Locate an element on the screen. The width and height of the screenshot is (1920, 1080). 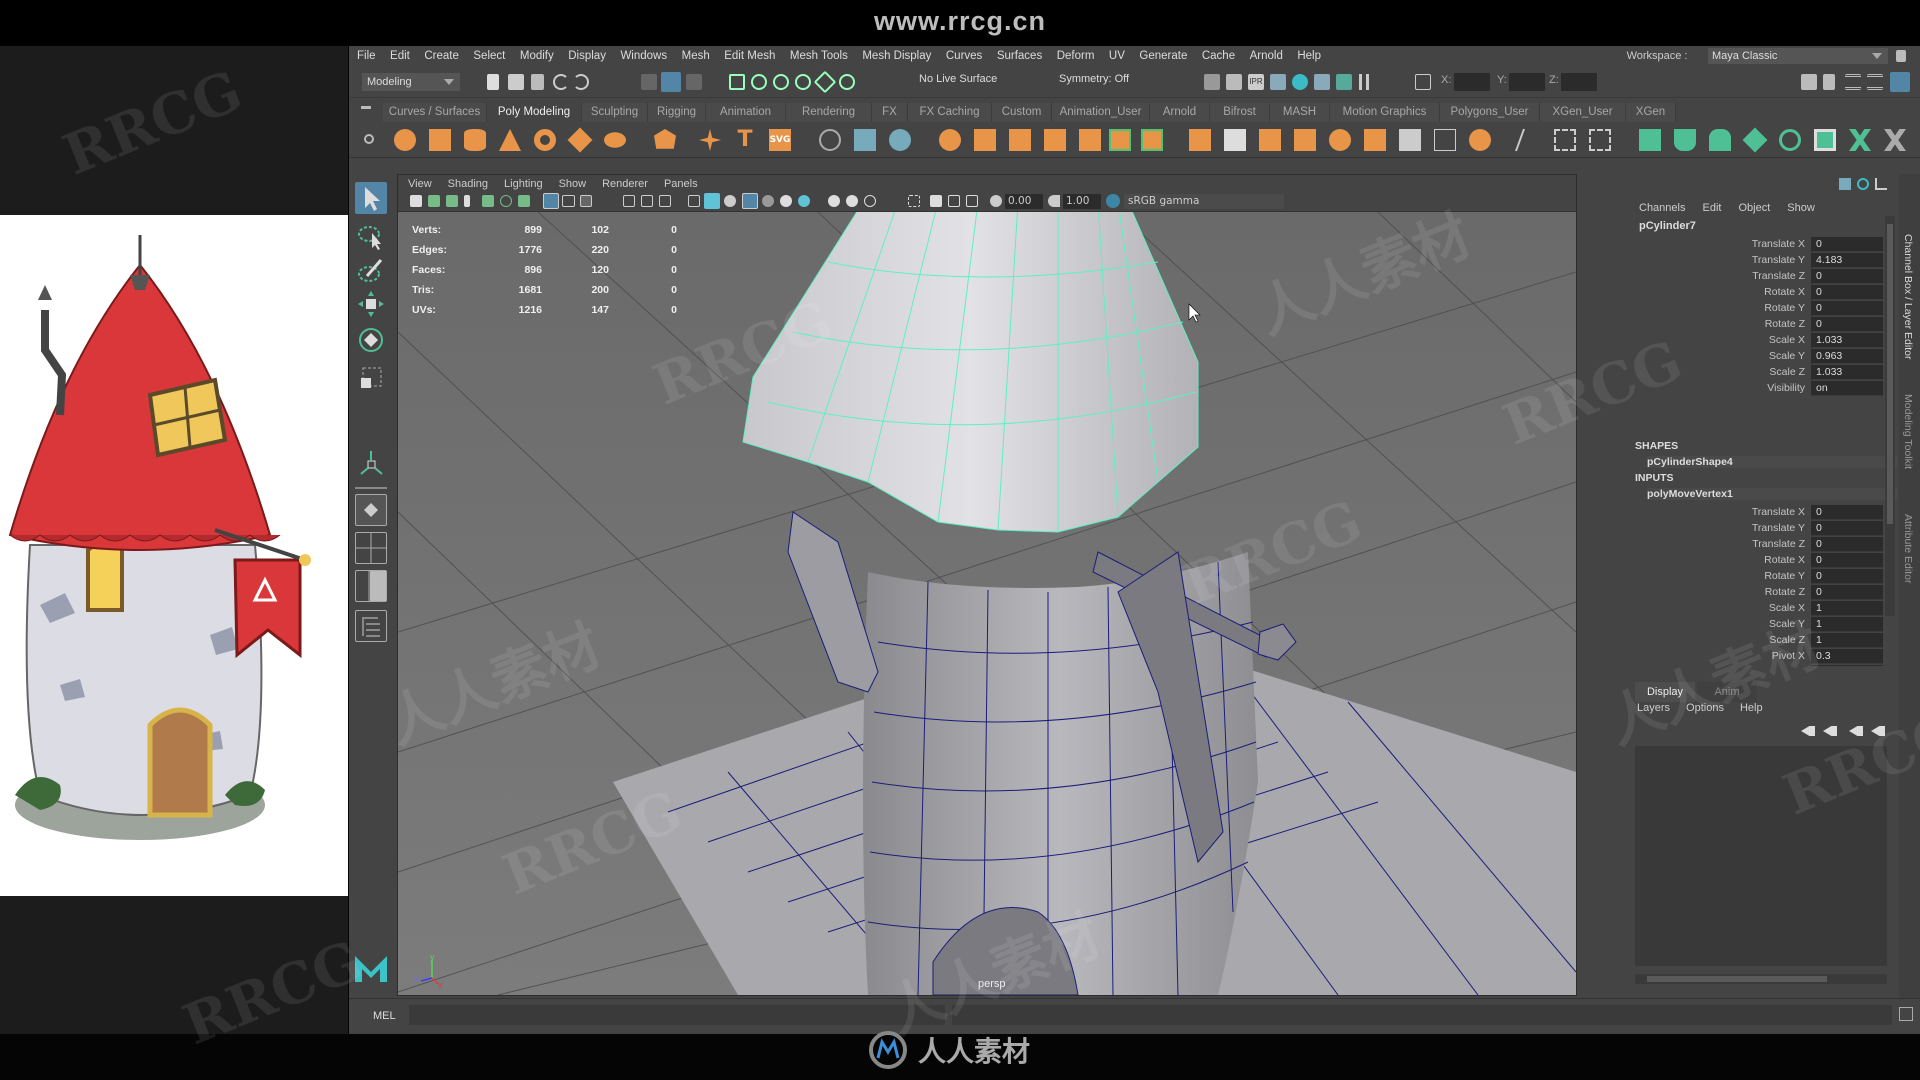
shelf-tab-custom: Custom is located at coordinates (1022, 112).